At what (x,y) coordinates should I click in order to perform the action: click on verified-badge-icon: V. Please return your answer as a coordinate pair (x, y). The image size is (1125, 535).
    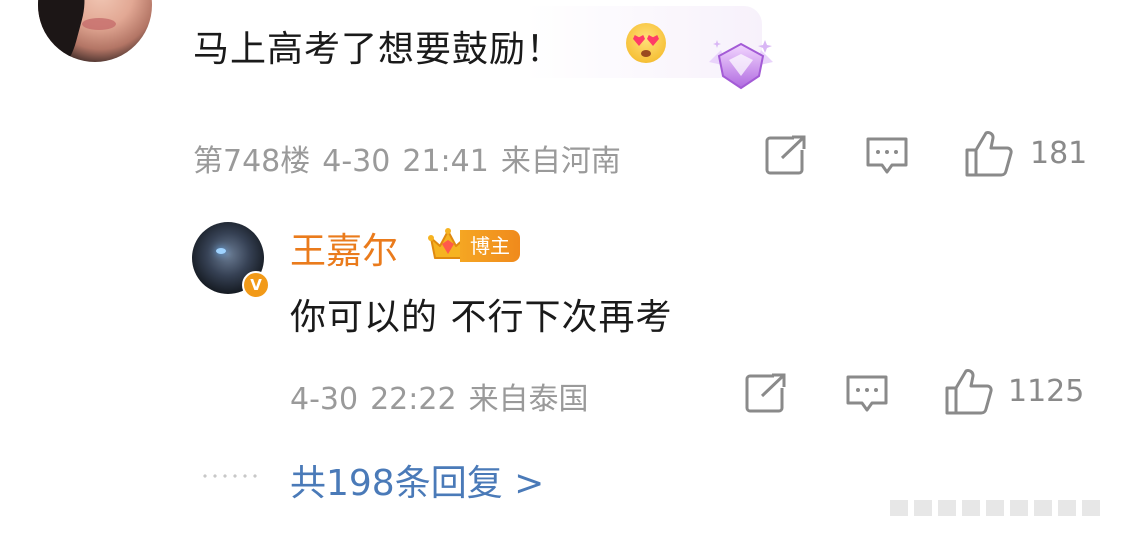
    Looking at the image, I should click on (256, 285).